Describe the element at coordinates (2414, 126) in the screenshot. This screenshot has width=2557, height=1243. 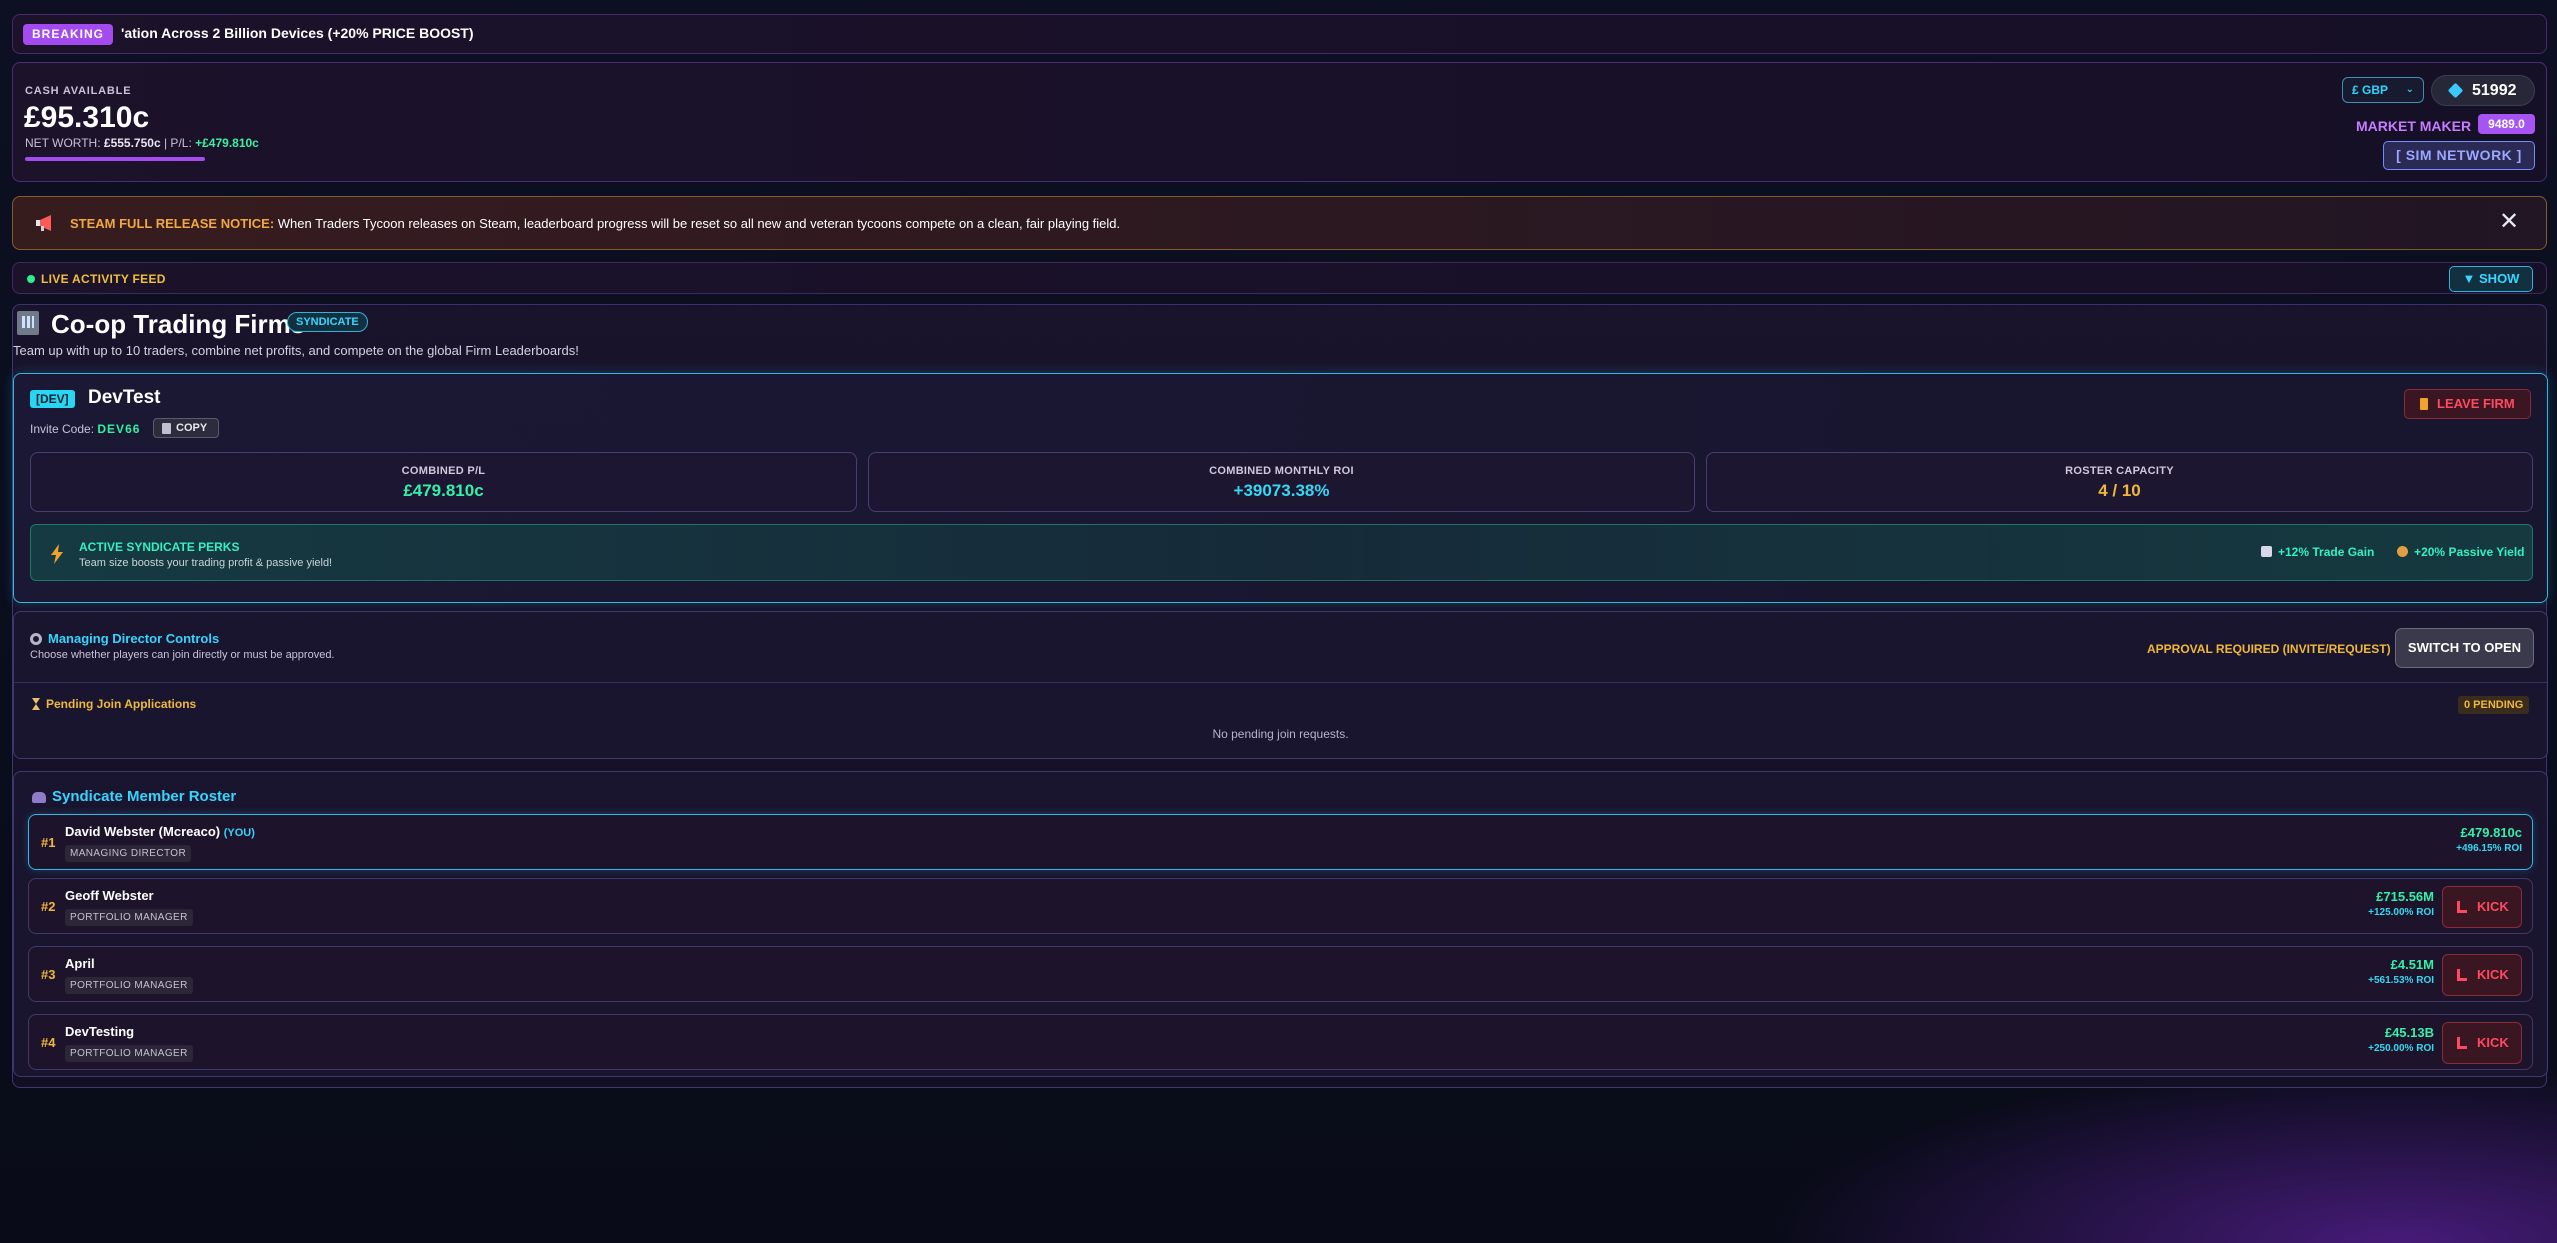
I see `rank-label: MARKET MAKER` at that location.